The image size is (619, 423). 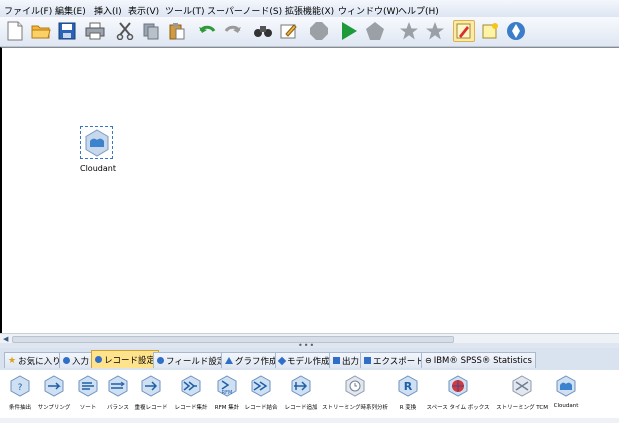 I want to click on redo-icon, so click(x=233, y=31).